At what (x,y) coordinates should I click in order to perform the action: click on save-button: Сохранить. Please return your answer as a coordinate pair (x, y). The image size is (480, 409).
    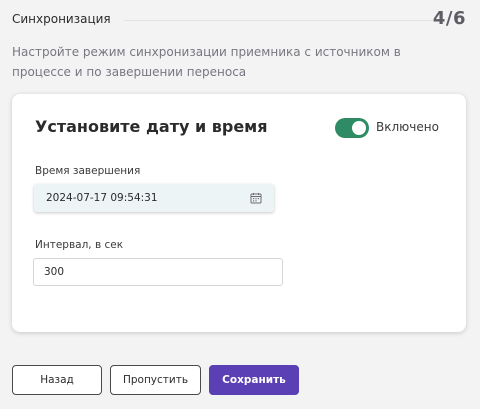
    Looking at the image, I should click on (254, 380).